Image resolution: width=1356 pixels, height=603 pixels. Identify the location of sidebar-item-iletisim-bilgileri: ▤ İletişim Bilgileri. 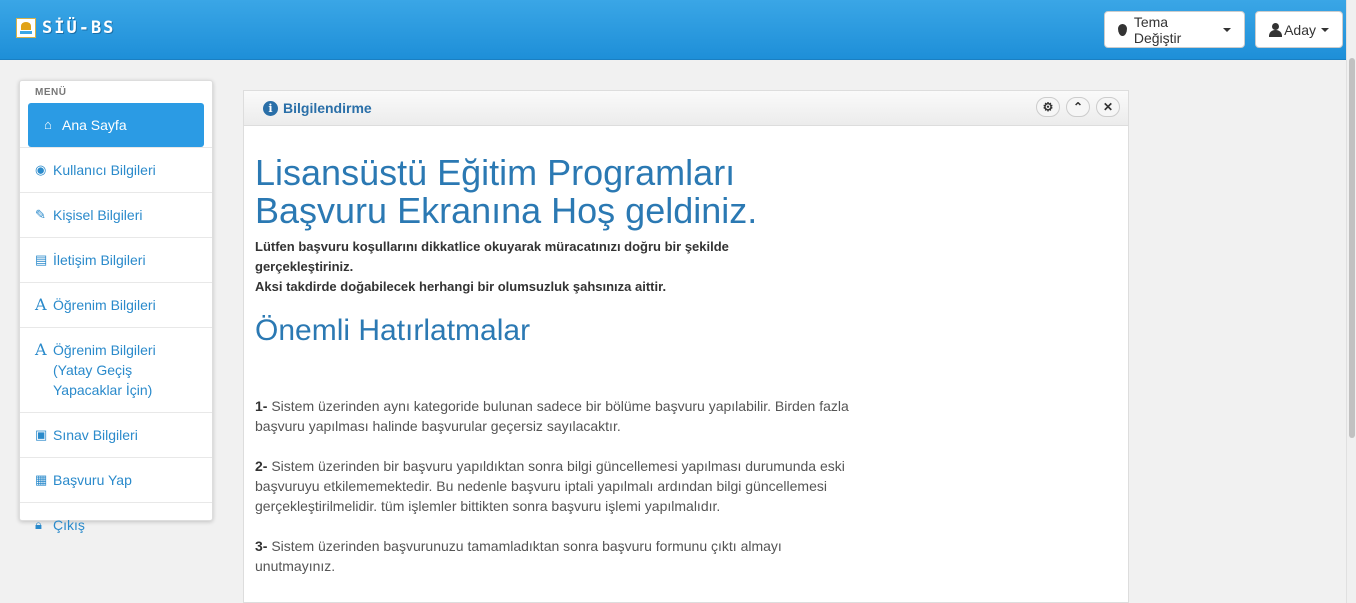
(116, 259).